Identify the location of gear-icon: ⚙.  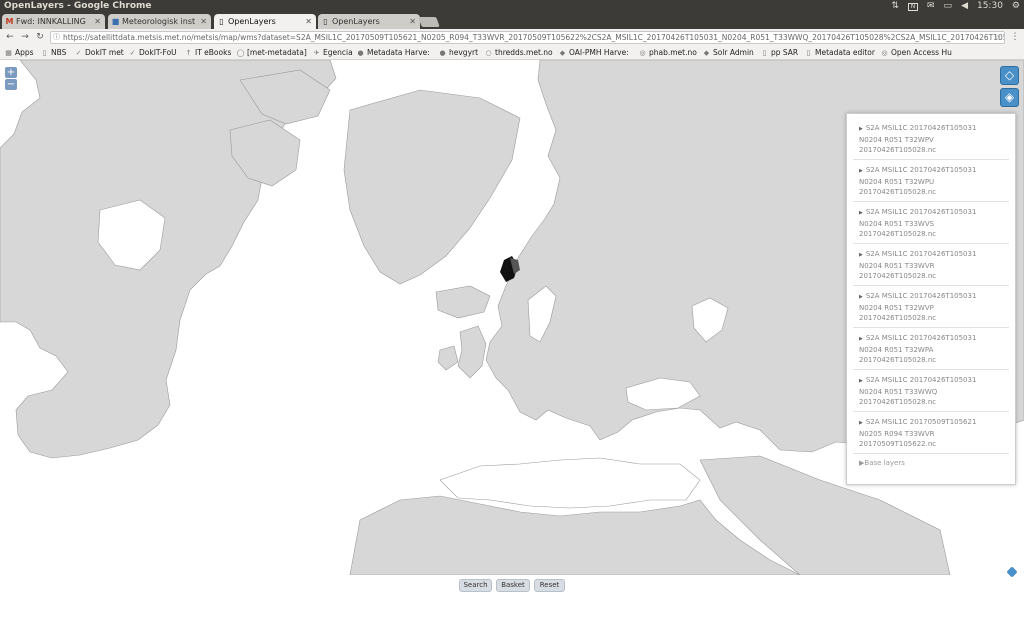
(1016, 6).